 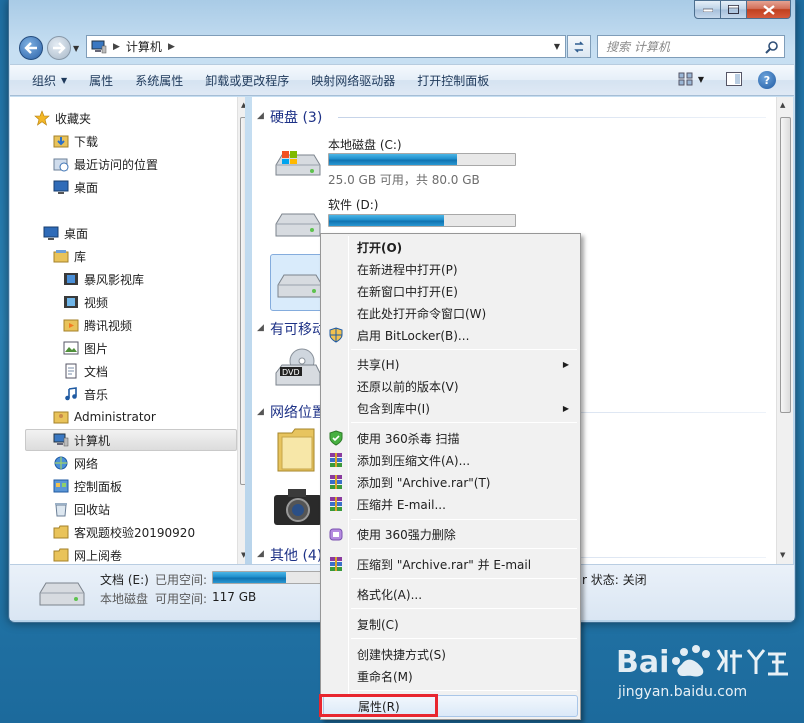 What do you see at coordinates (296, 117) in the screenshot?
I see `group-header-hdd: 硬盘 (3)` at bounding box center [296, 117].